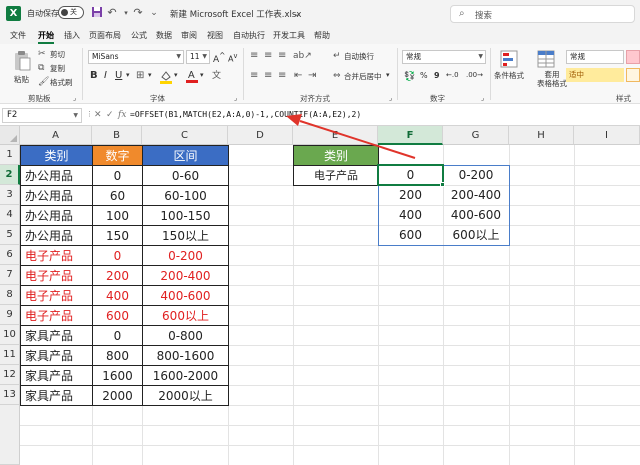  Describe the element at coordinates (546, 59) in the screenshot. I see `table-format-icon` at that location.